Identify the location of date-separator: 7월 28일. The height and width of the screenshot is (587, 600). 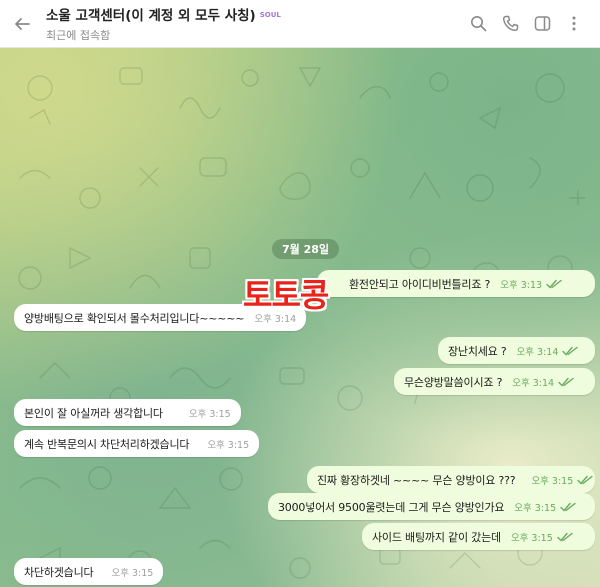
(306, 249).